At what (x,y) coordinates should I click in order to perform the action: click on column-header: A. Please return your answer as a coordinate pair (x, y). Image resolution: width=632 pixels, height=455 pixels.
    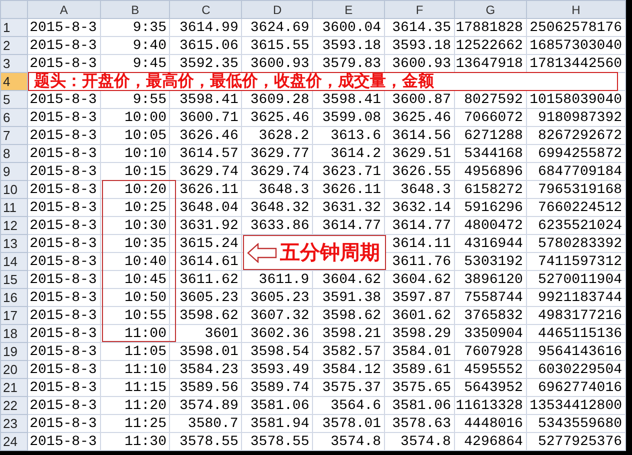
    Looking at the image, I should click on (63, 9).